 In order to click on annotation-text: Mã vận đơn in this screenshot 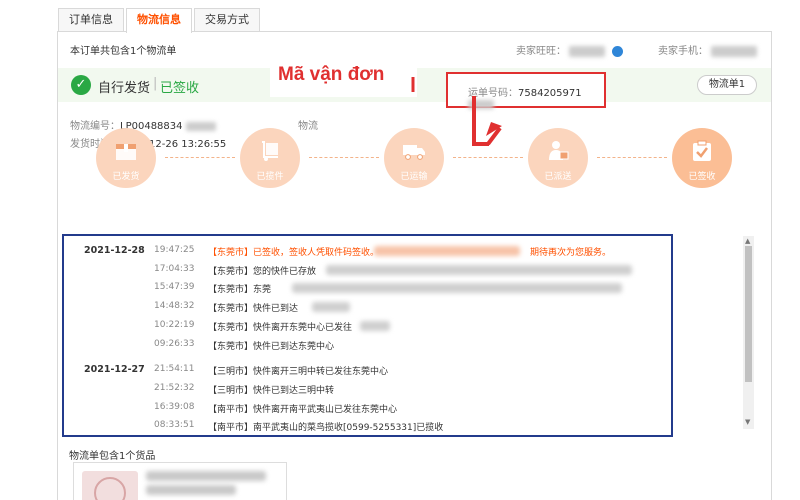, I will do `click(331, 74)`.